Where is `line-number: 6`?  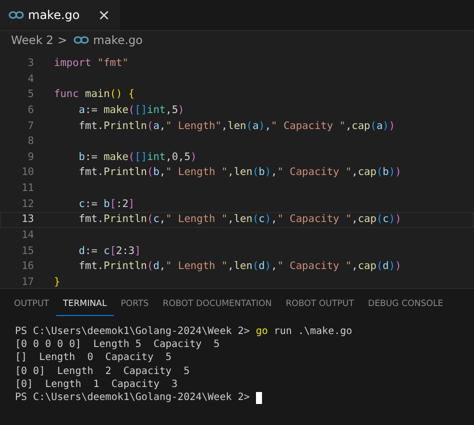
line-number: 6 is located at coordinates (30, 110).